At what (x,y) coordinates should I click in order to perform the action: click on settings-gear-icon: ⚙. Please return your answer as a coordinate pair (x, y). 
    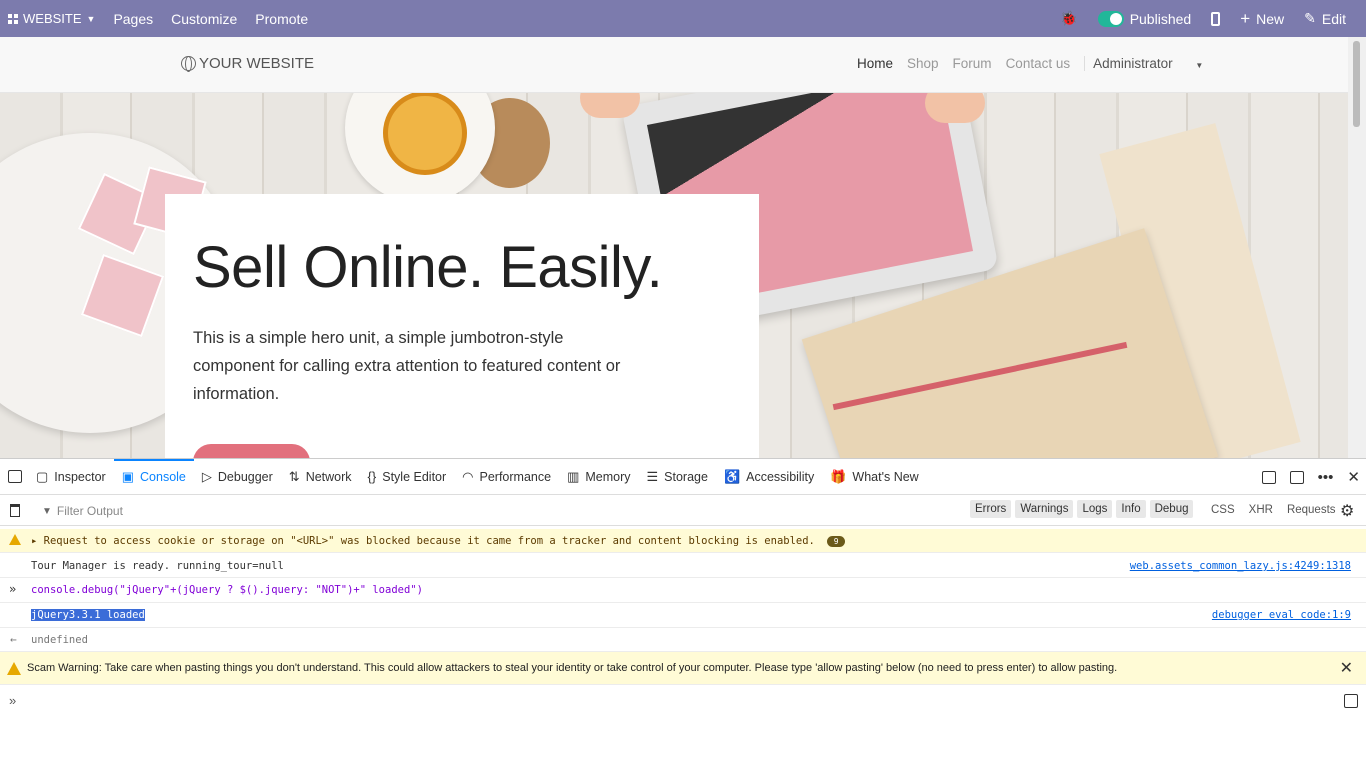
    Looking at the image, I should click on (1347, 511).